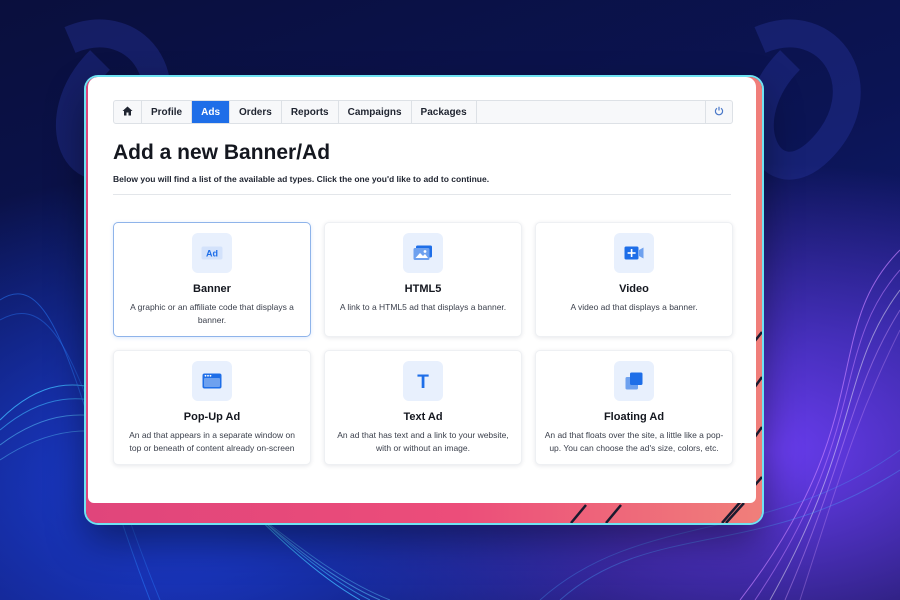 This screenshot has width=900, height=600. I want to click on ad-badge-icon: Ad, so click(212, 253).